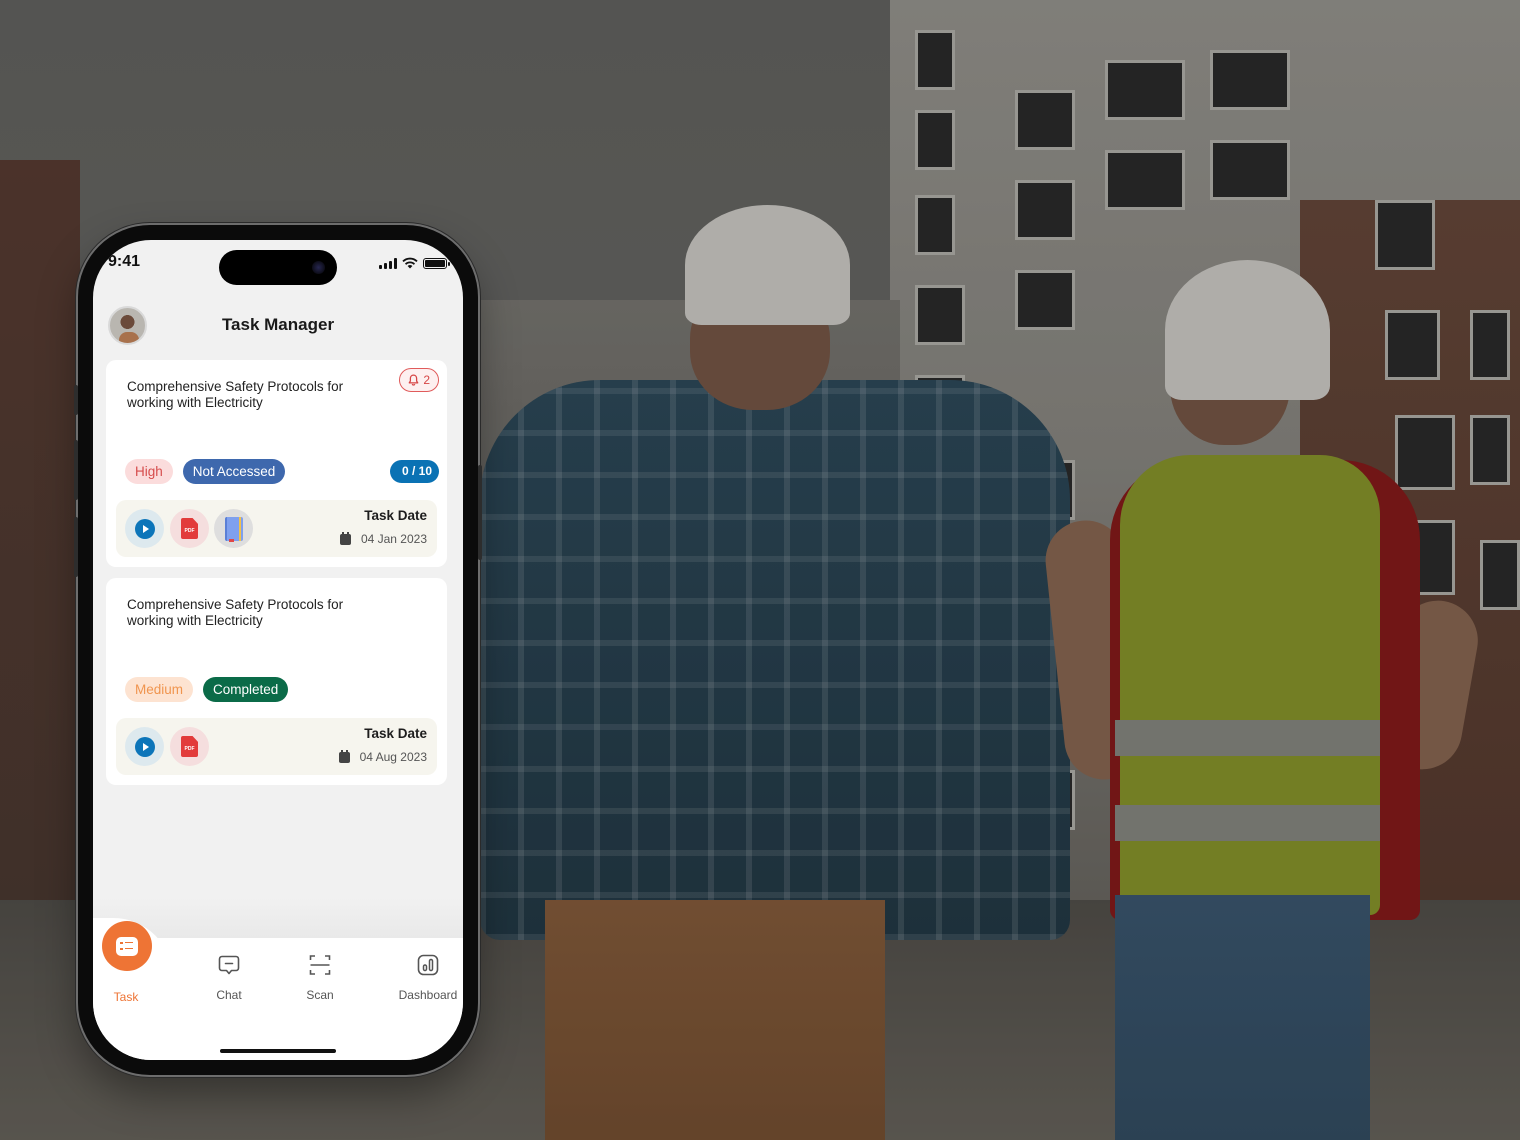 This screenshot has height=1140, width=1520. I want to click on task-tags: High Not Accessed, so click(205, 471).